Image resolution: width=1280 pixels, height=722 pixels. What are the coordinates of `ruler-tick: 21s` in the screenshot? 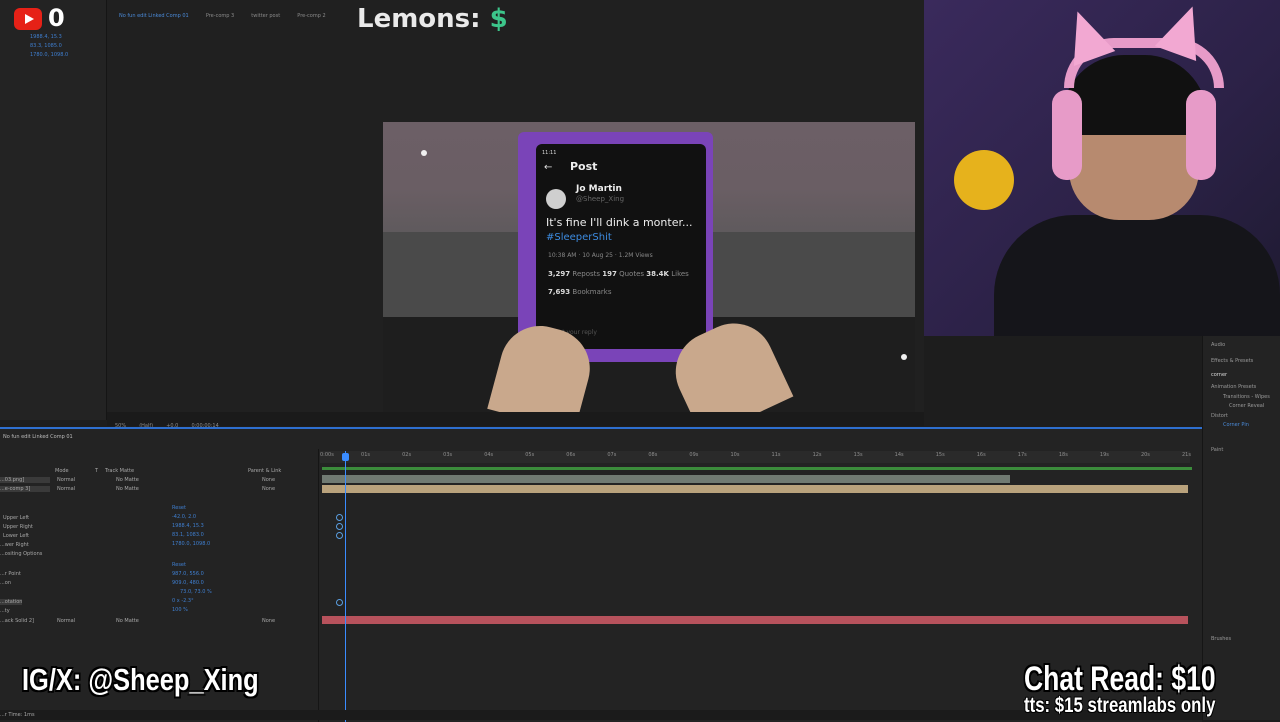 It's located at (1186, 455).